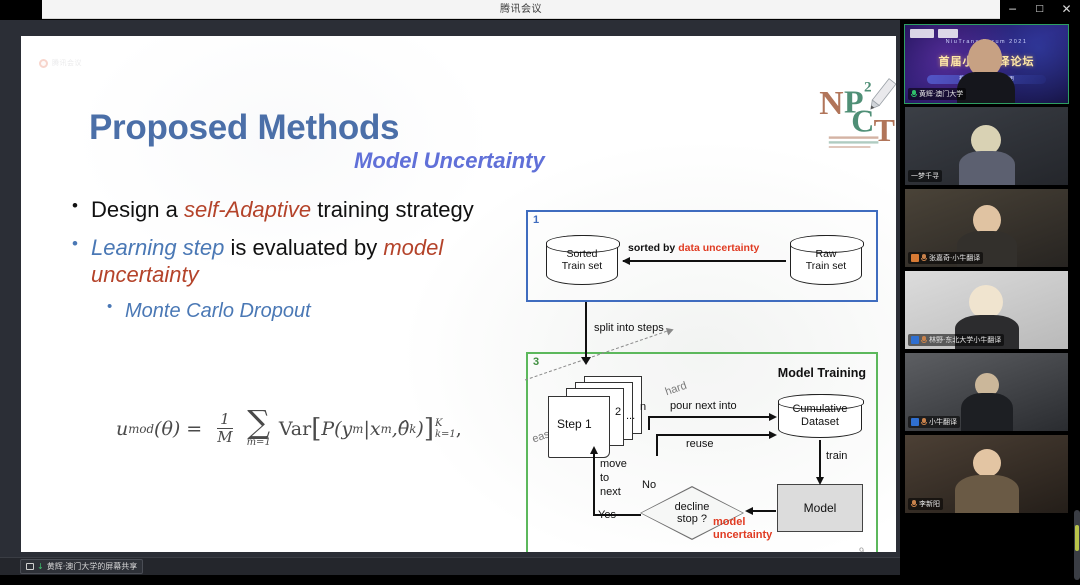 Image resolution: width=1080 pixels, height=585 pixels. Describe the element at coordinates (613, 464) in the screenshot. I see `move-label: move` at that location.